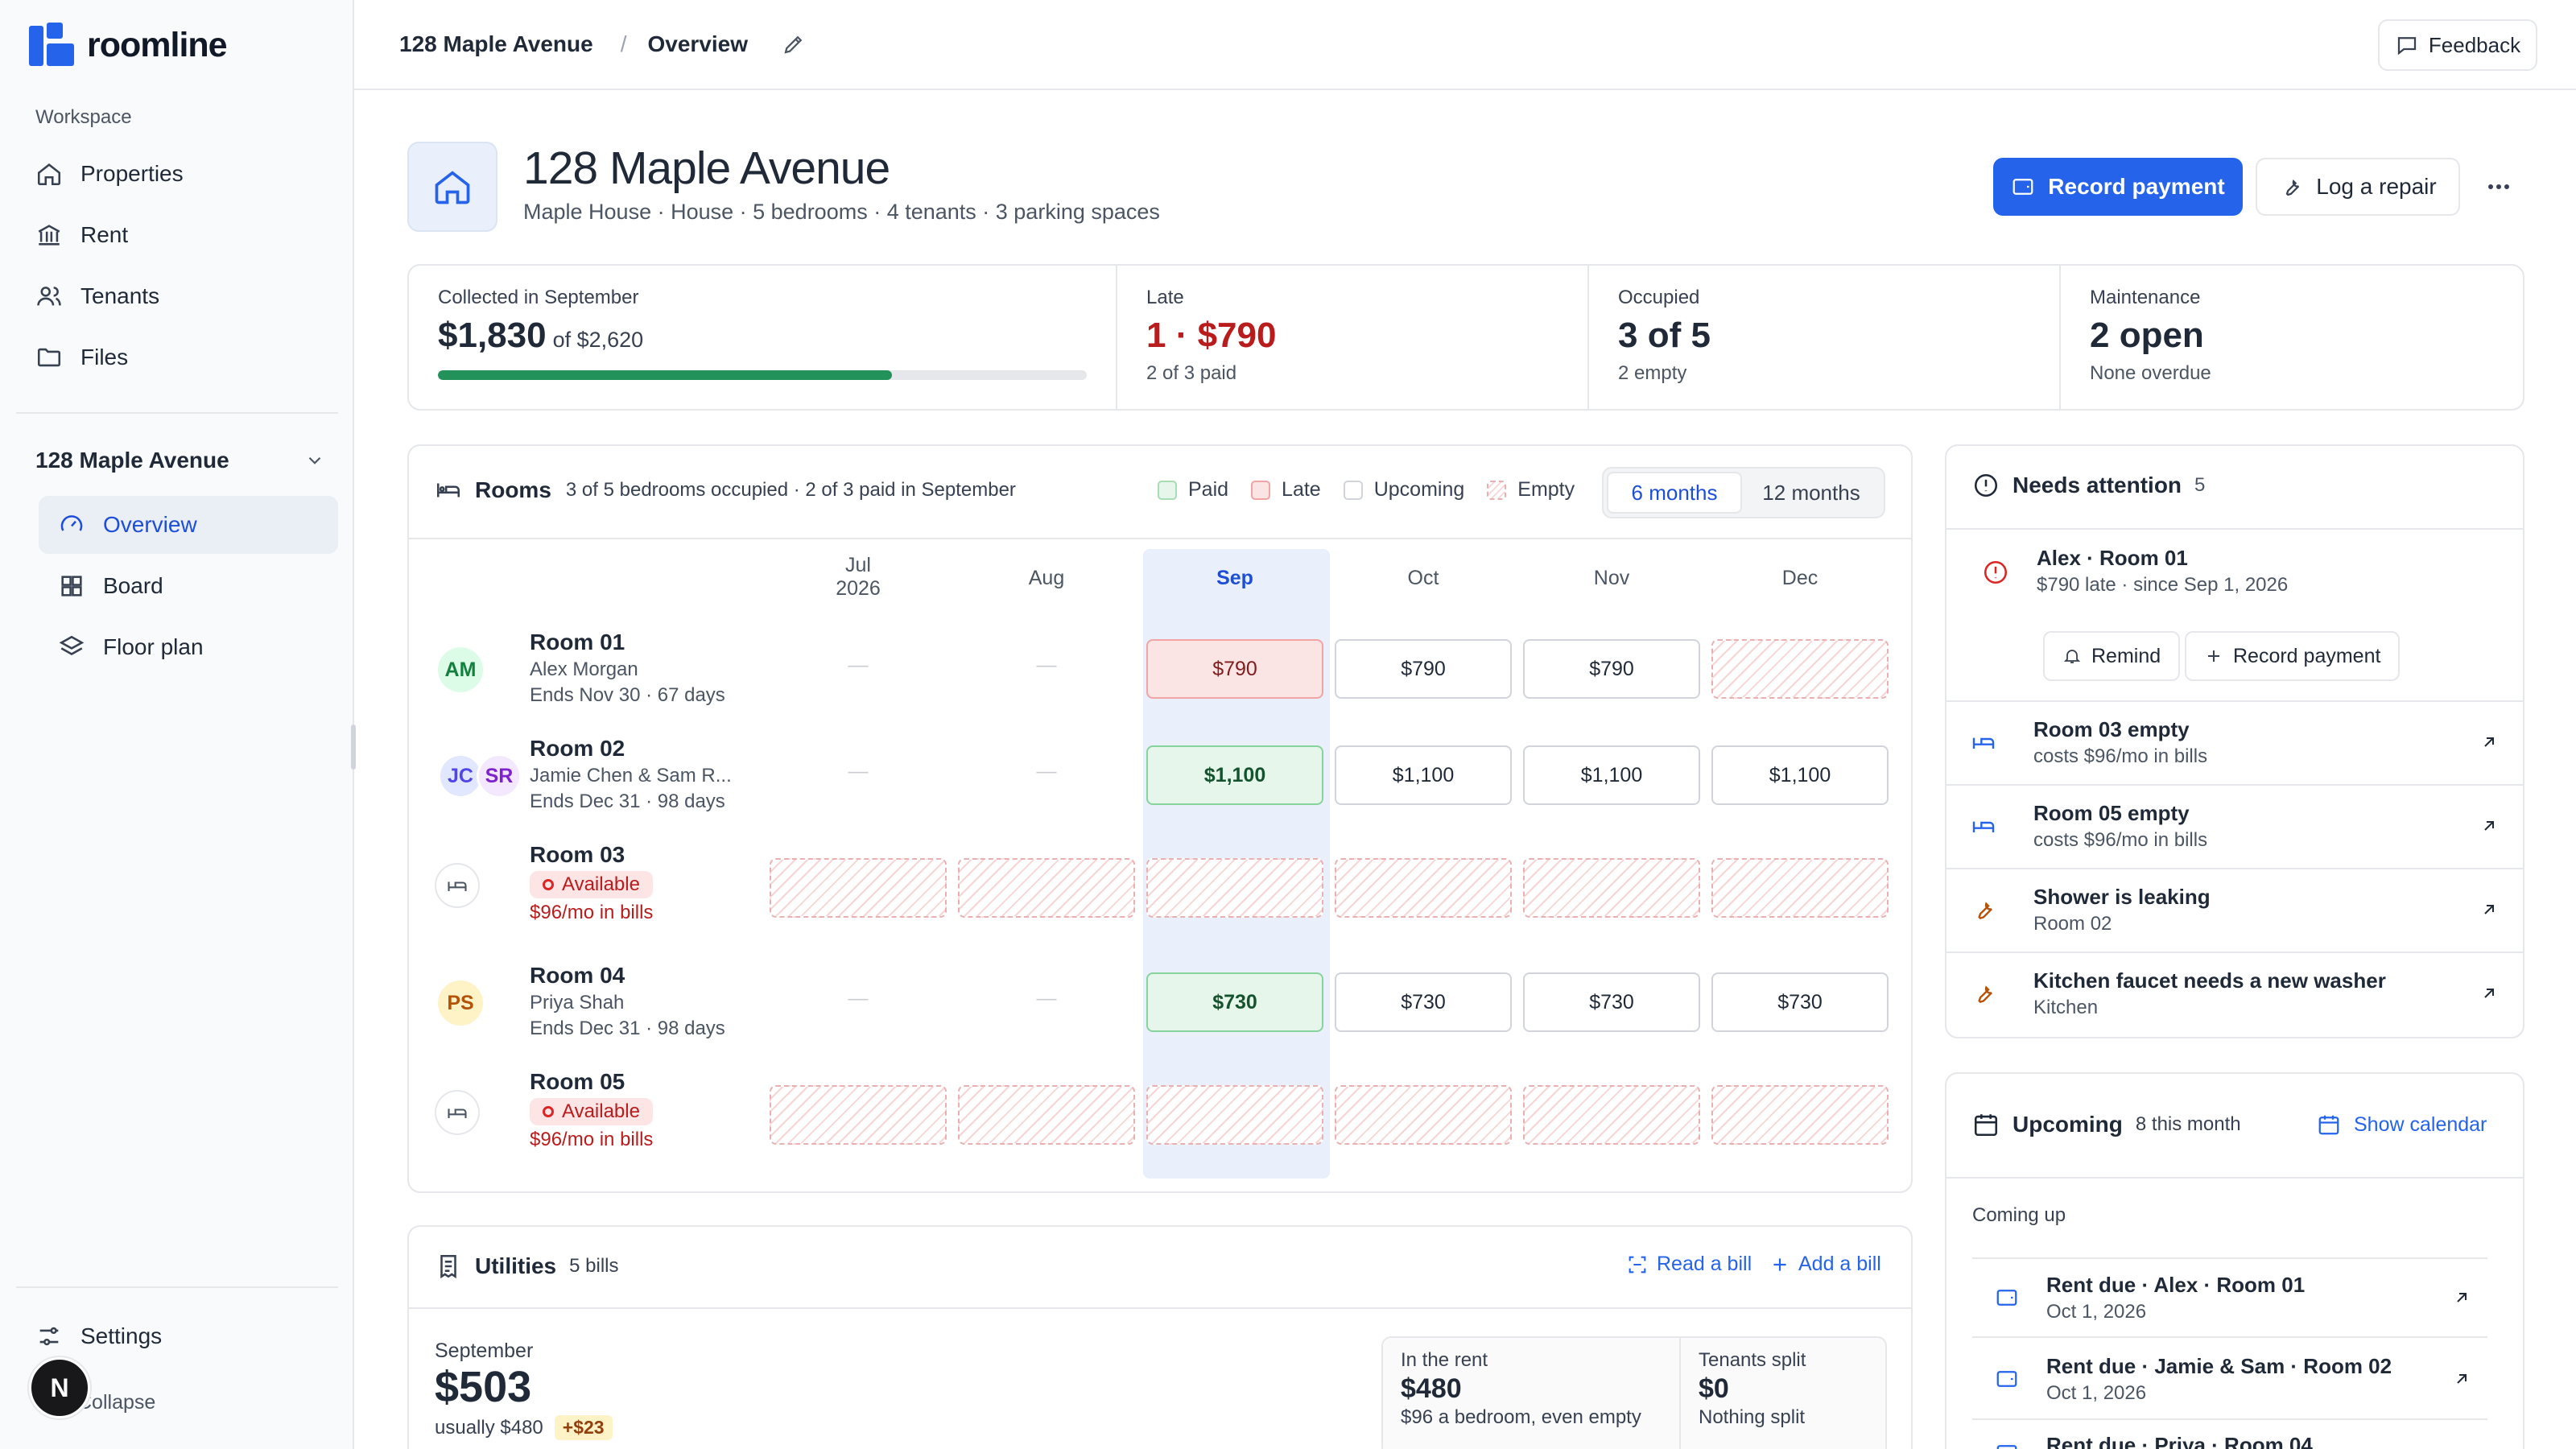 Image resolution: width=2576 pixels, height=1449 pixels. I want to click on sidebar-resize-handle, so click(353, 747).